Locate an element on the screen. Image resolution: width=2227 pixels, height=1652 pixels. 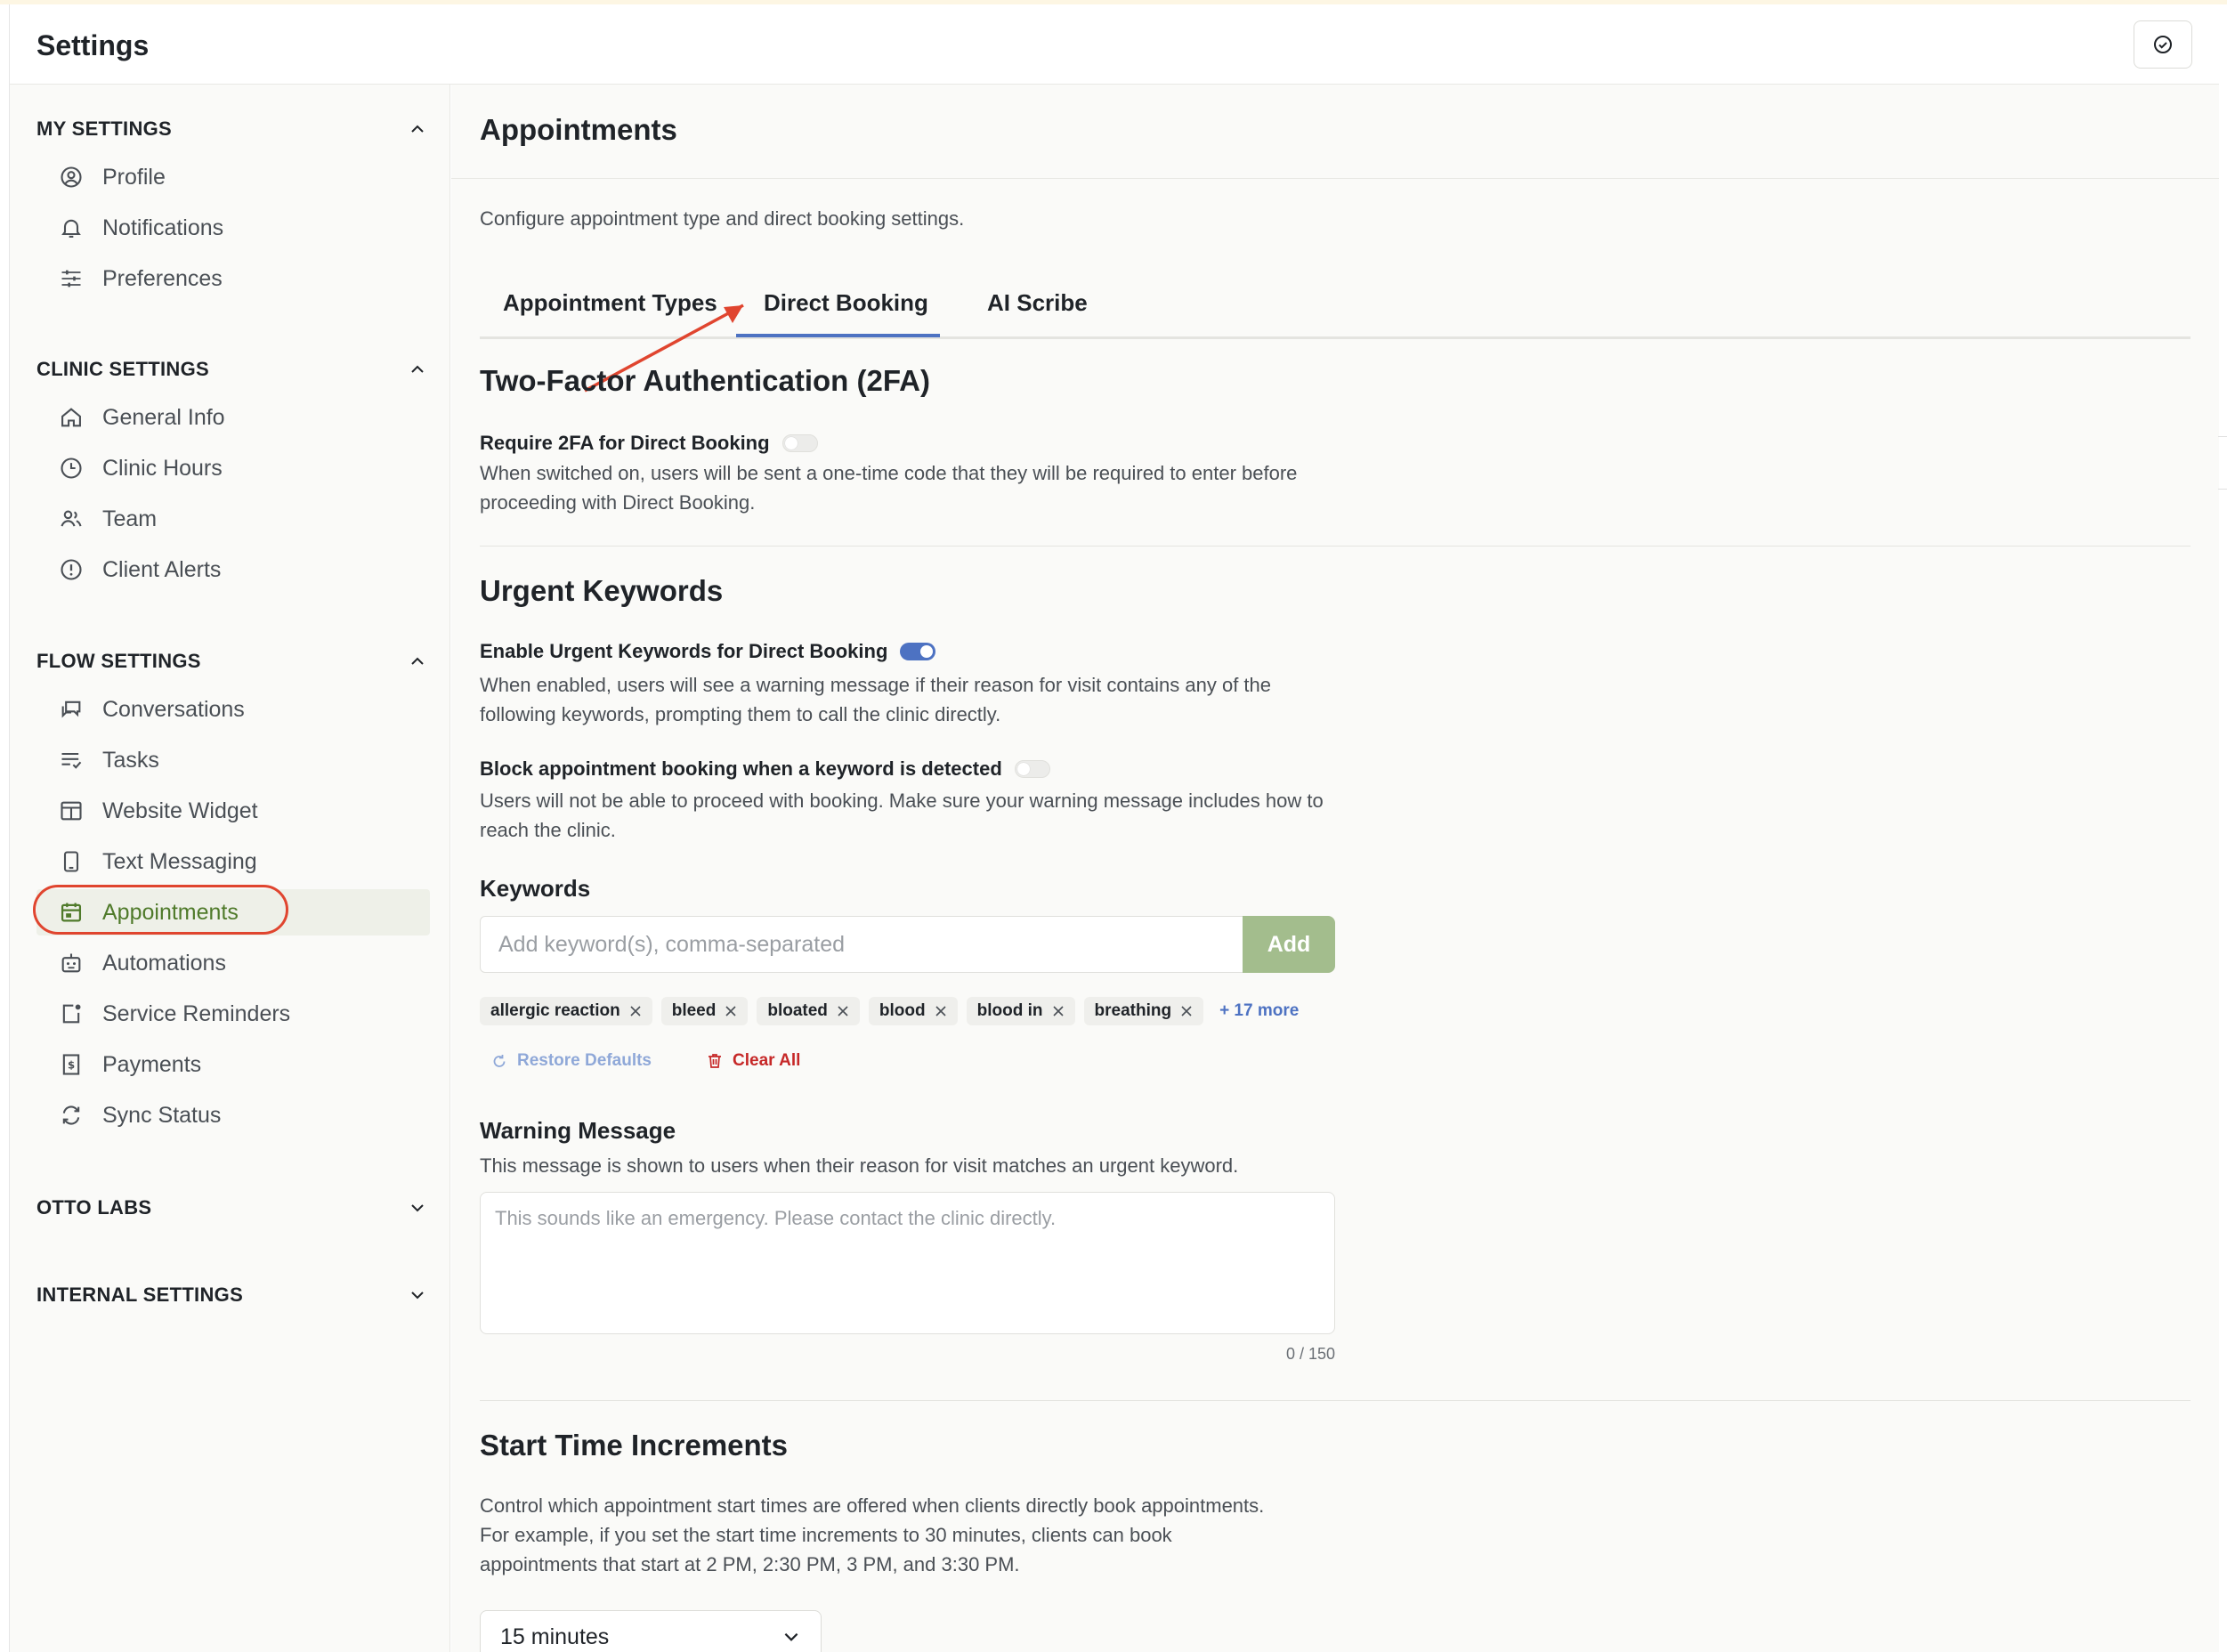
sidebar-item-general-info: General Info is located at coordinates (233, 417).